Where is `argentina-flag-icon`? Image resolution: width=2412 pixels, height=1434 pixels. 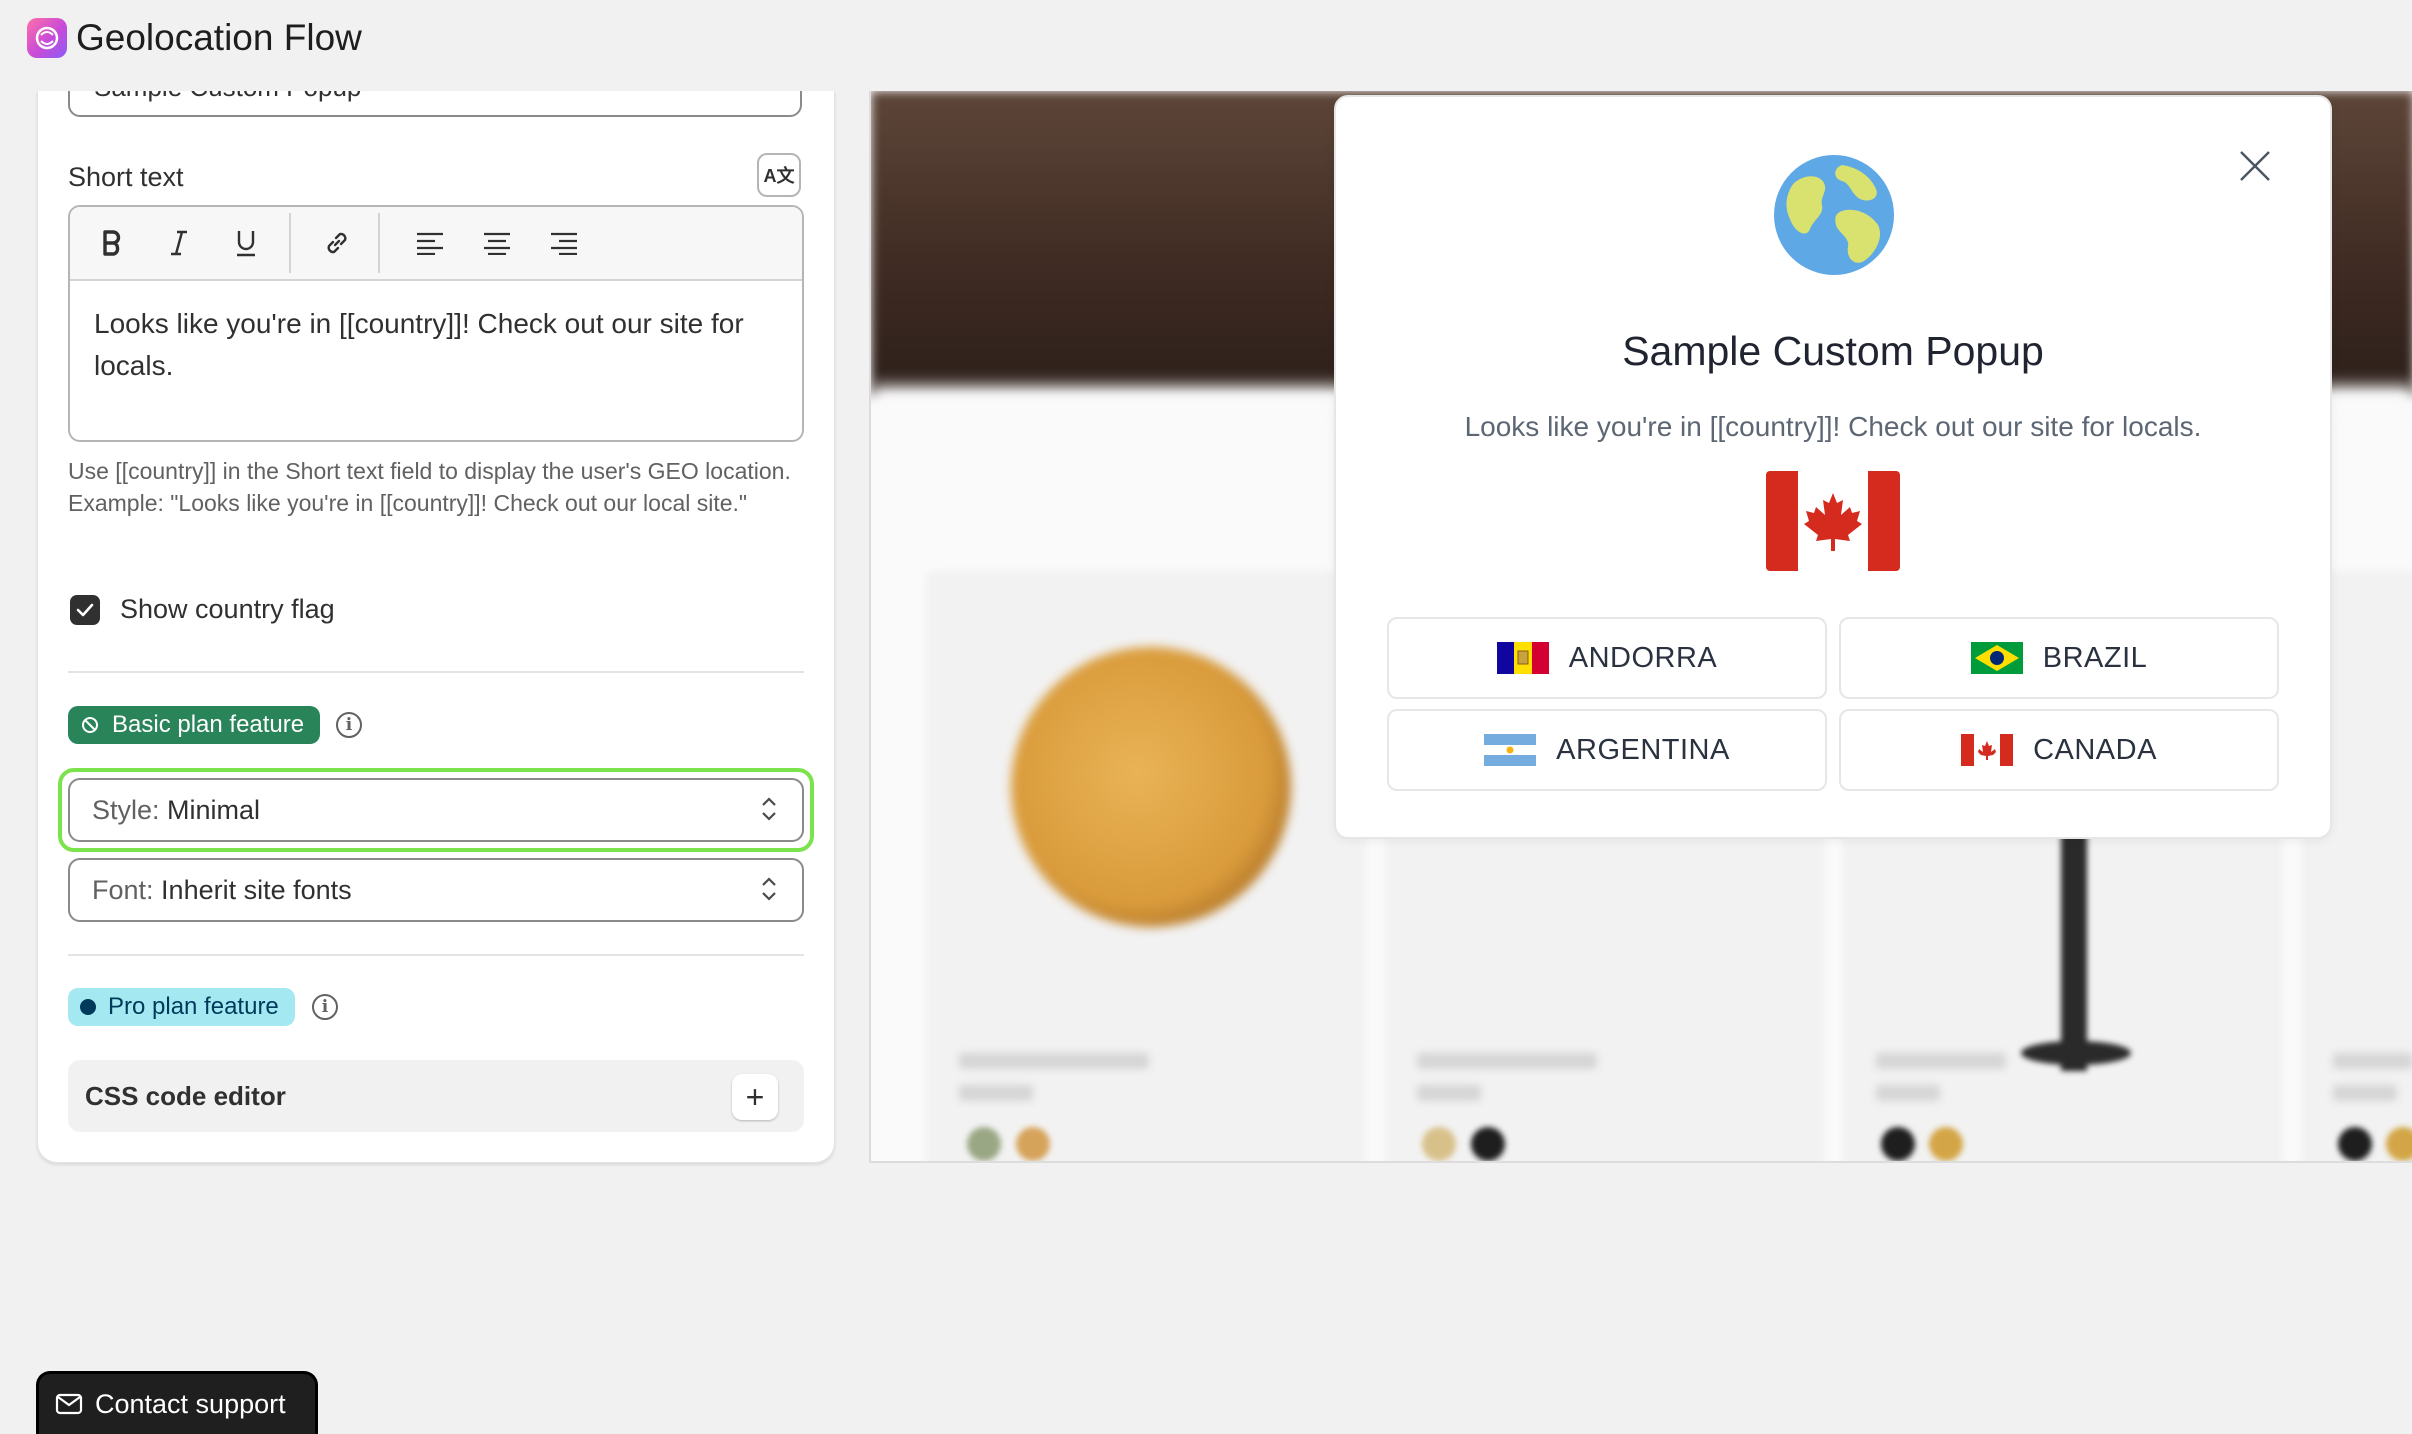
argentina-flag-icon is located at coordinates (1510, 750).